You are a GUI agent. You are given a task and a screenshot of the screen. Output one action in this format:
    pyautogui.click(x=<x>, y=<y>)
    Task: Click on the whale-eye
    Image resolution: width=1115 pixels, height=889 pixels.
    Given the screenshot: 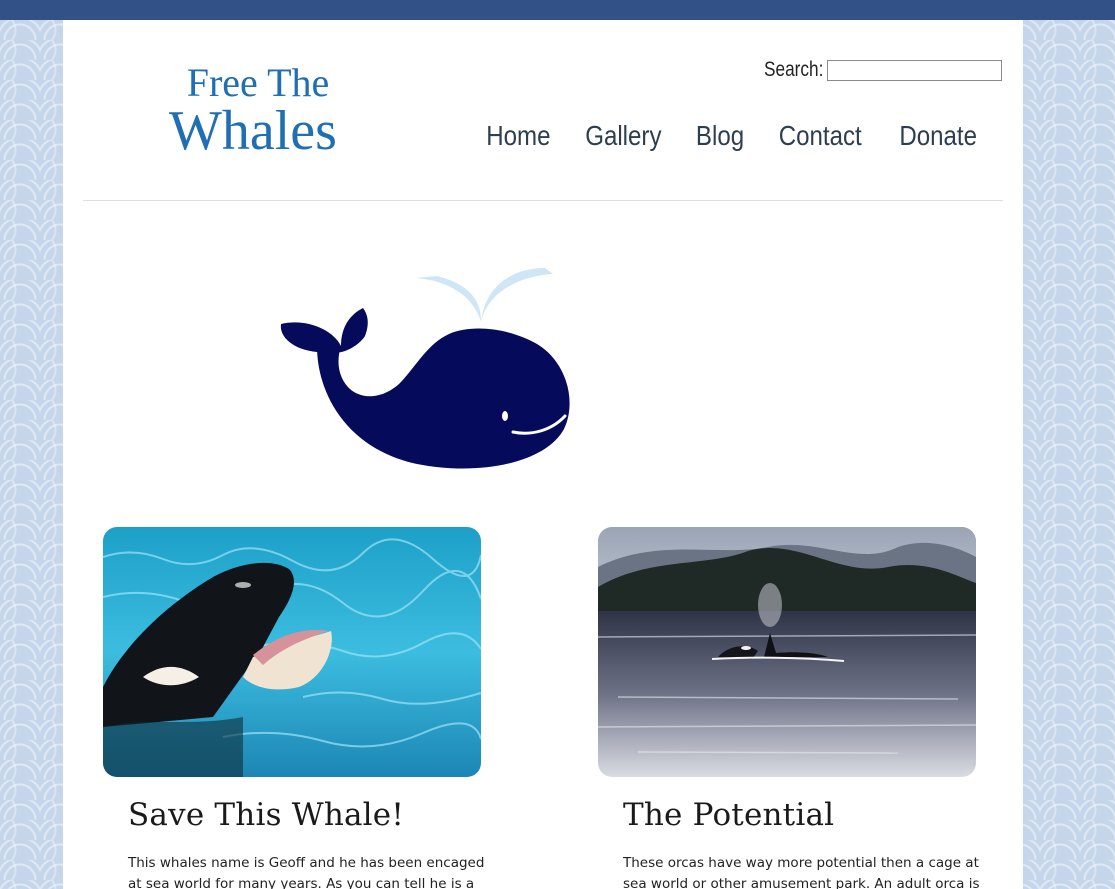 What is the action you would take?
    pyautogui.click(x=505, y=416)
    